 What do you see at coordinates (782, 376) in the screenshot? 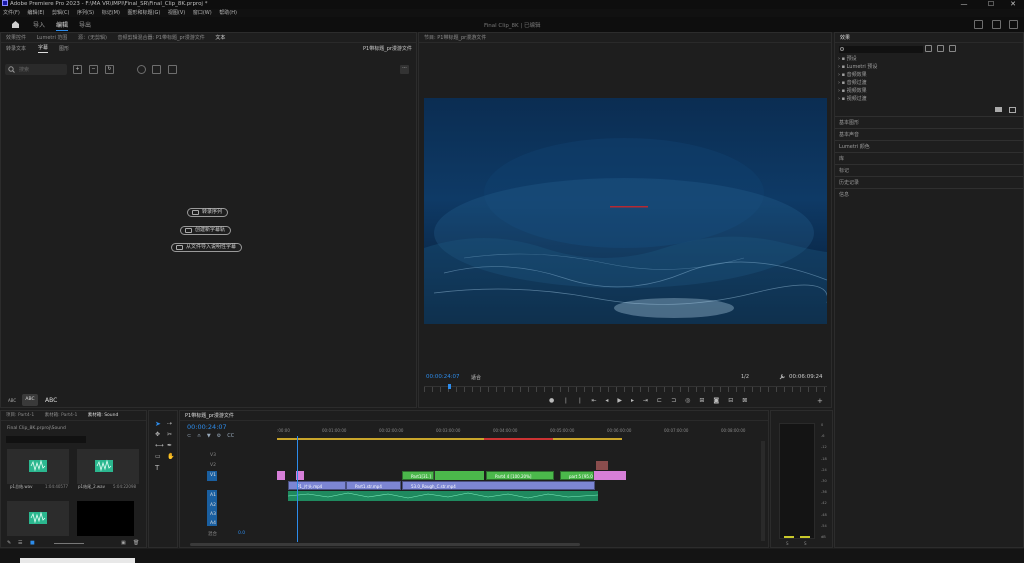
I see `wrench-icon` at bounding box center [782, 376].